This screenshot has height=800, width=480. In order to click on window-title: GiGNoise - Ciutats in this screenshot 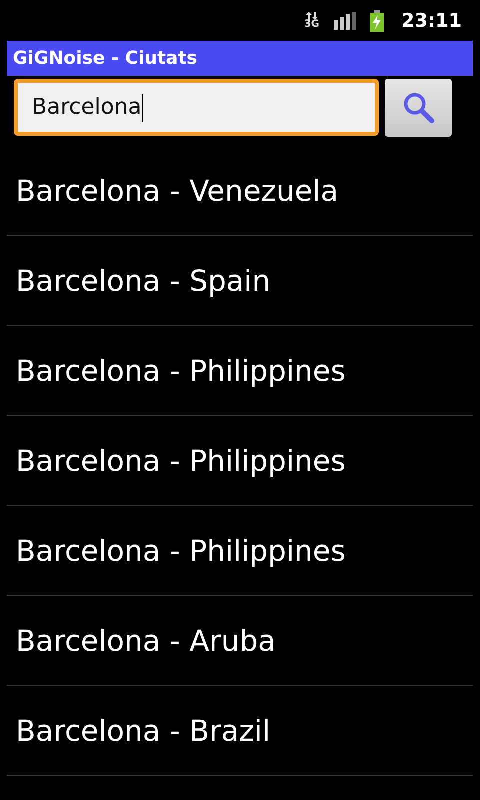, I will do `click(105, 58)`.